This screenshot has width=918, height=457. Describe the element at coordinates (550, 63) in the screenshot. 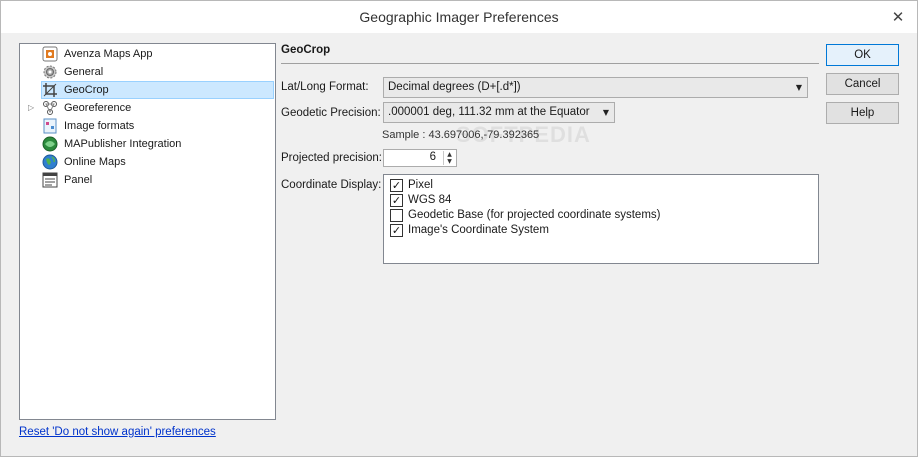

I see `section-divider` at that location.